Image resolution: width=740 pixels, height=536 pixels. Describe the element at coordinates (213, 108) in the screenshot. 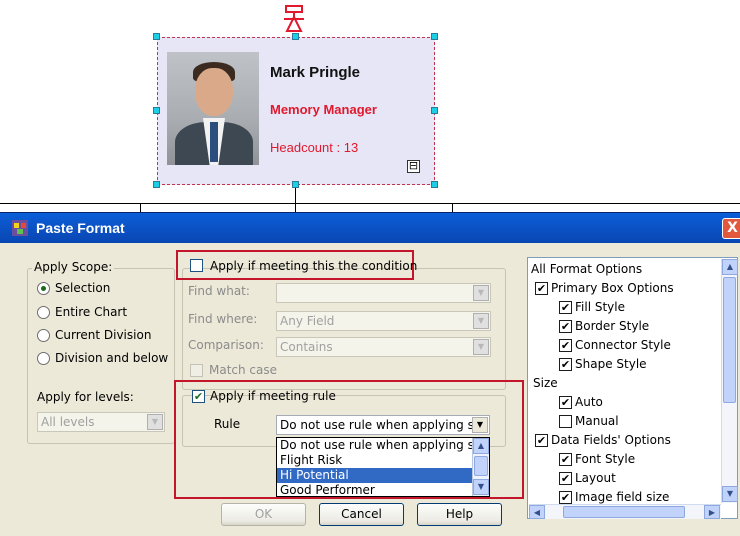

I see `employee-photo` at that location.